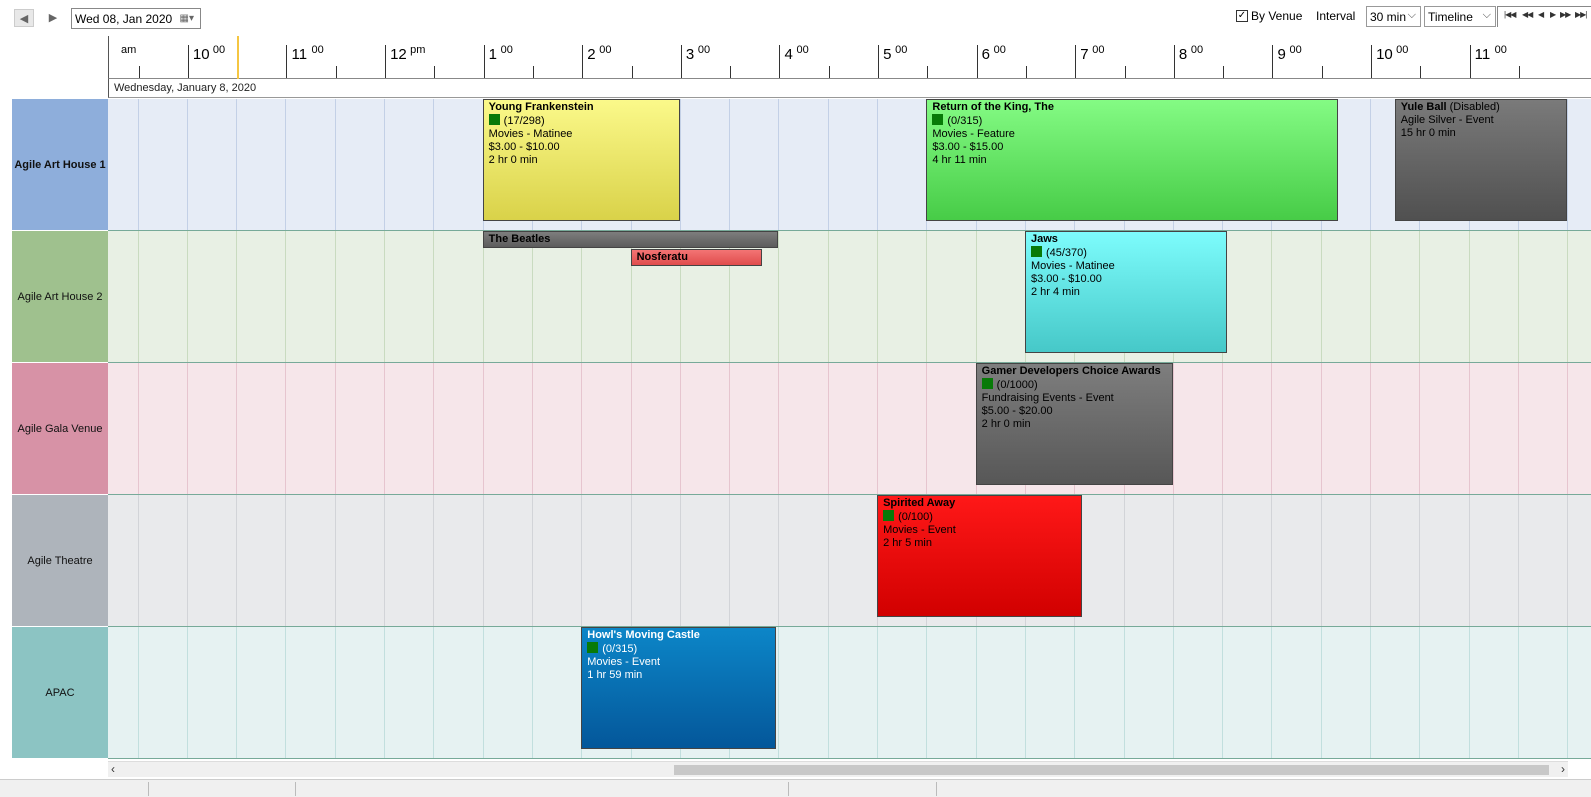 Image resolution: width=1591 pixels, height=797 pixels. Describe the element at coordinates (1126, 239) in the screenshot. I see `event-title-line: Jaws` at that location.